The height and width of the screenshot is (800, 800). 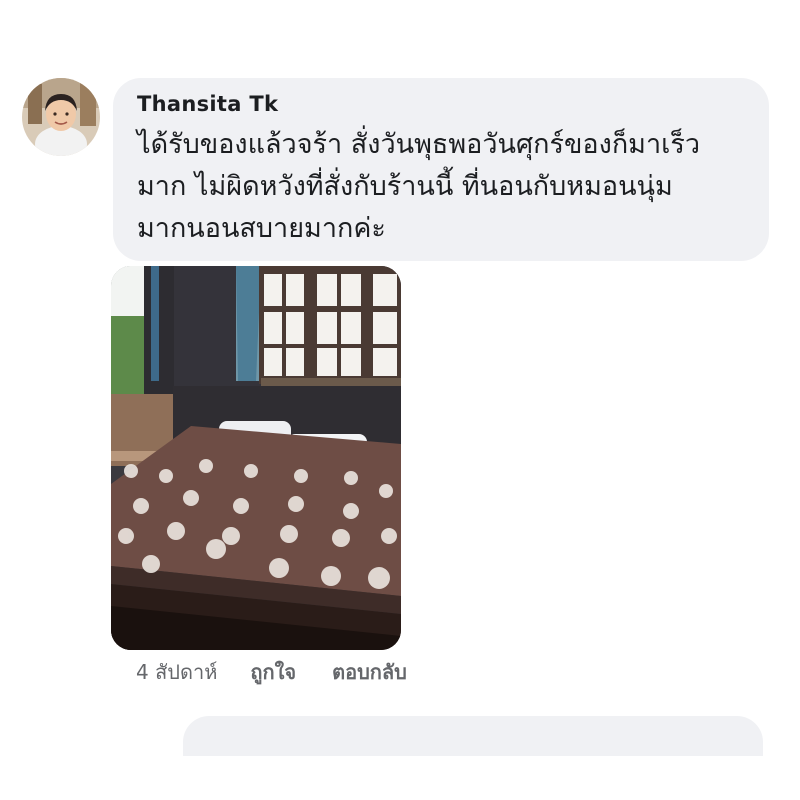 What do you see at coordinates (473, 736) in the screenshot?
I see `next-comment-bubble` at bounding box center [473, 736].